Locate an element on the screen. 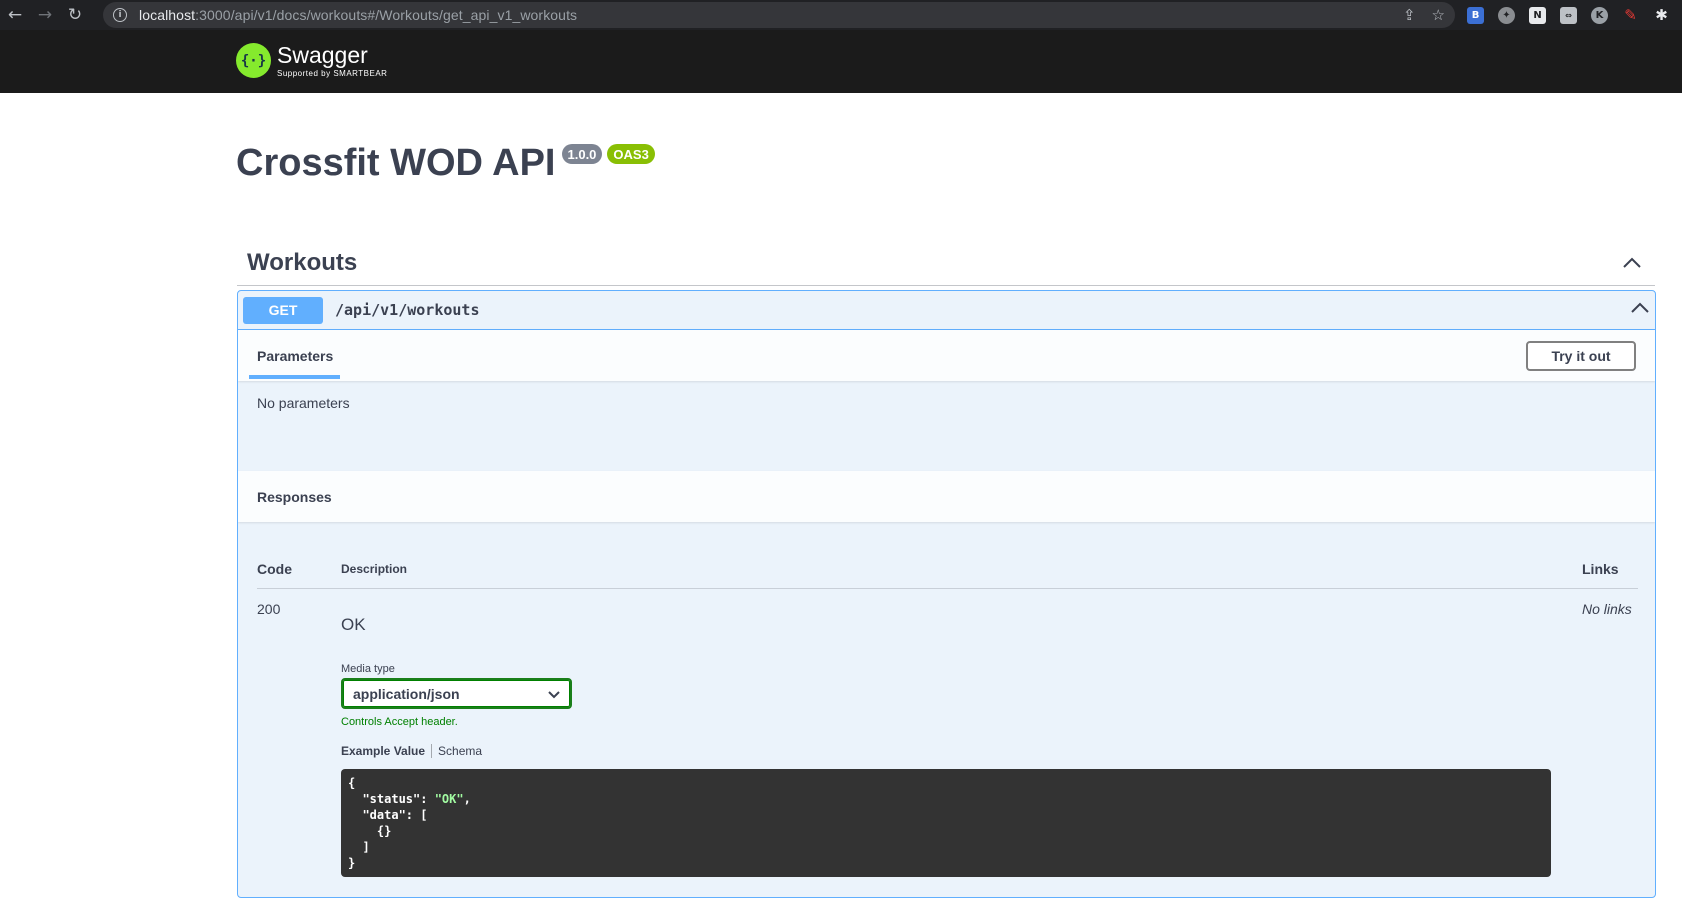 The image size is (1682, 918). tab-example-value: Example Value is located at coordinates (387, 751).